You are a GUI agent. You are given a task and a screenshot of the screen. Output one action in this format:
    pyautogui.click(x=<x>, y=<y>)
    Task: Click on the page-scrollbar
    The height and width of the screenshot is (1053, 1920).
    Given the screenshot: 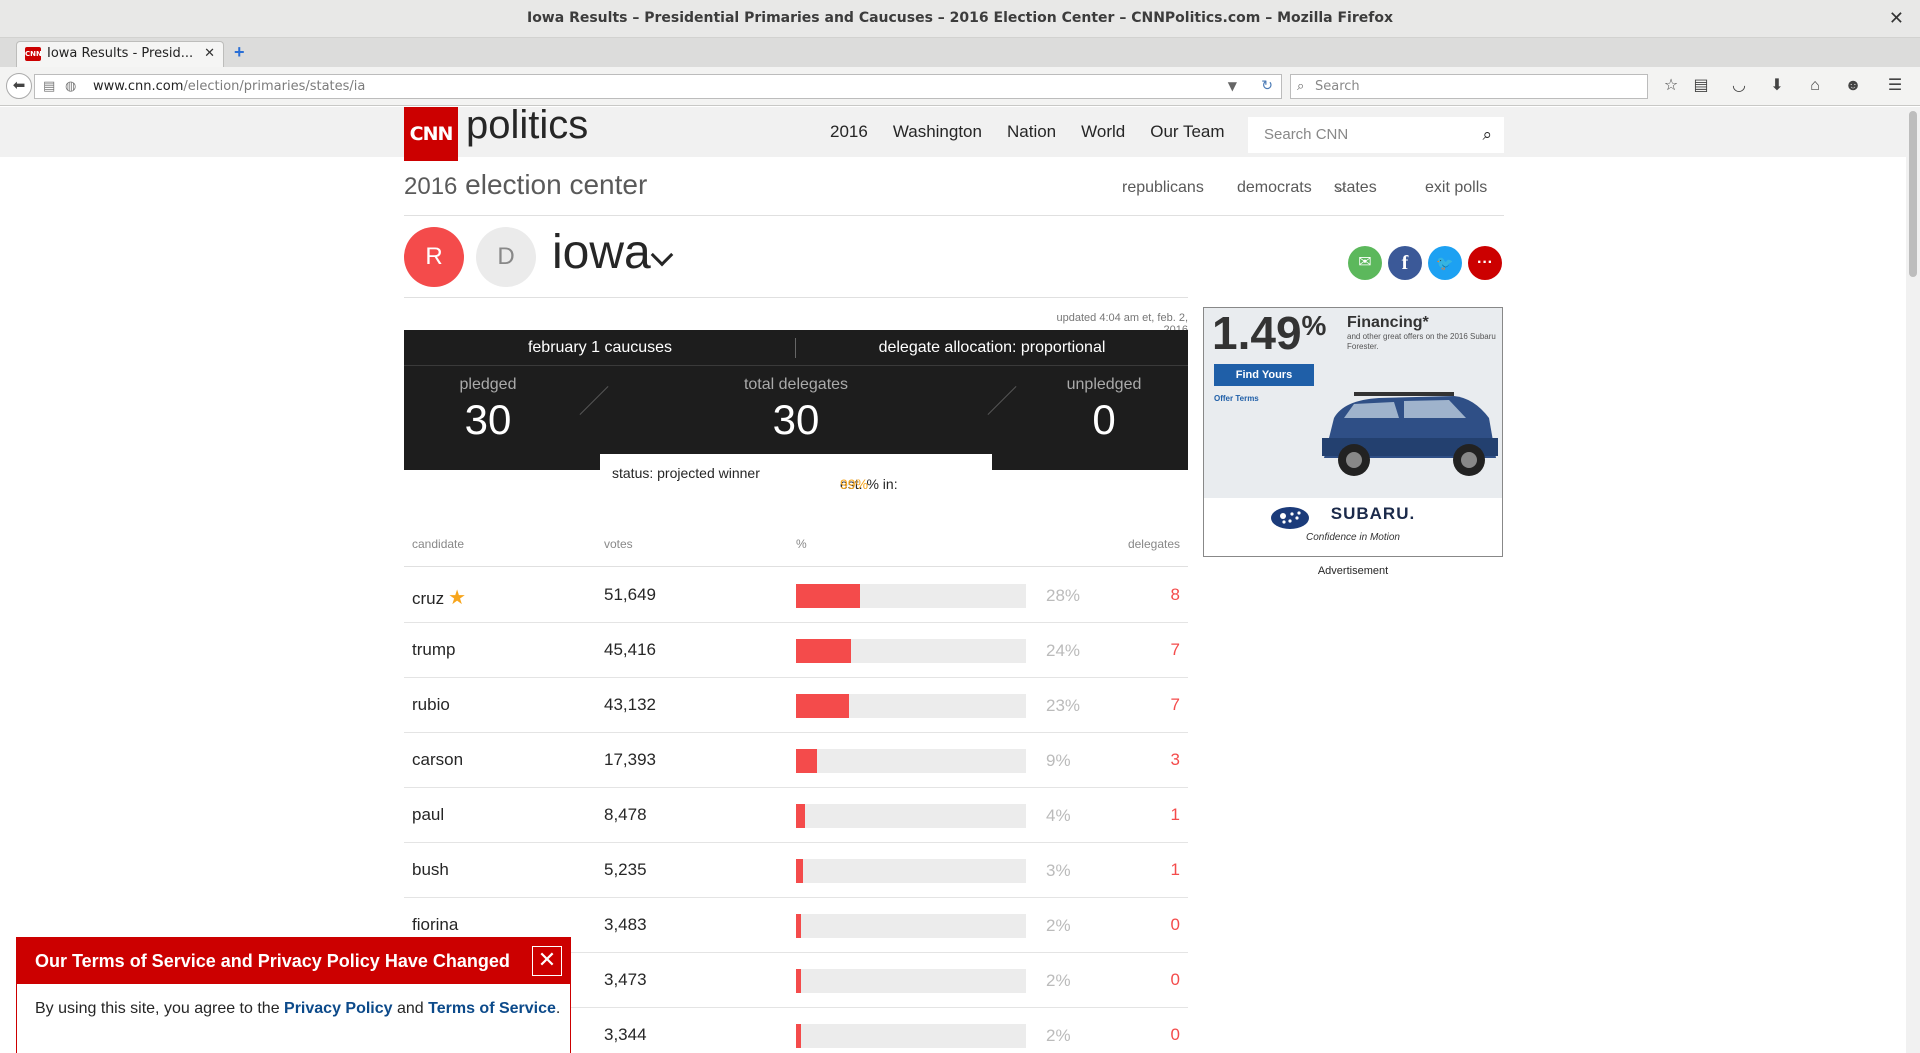 What is the action you would take?
    pyautogui.click(x=1913, y=580)
    